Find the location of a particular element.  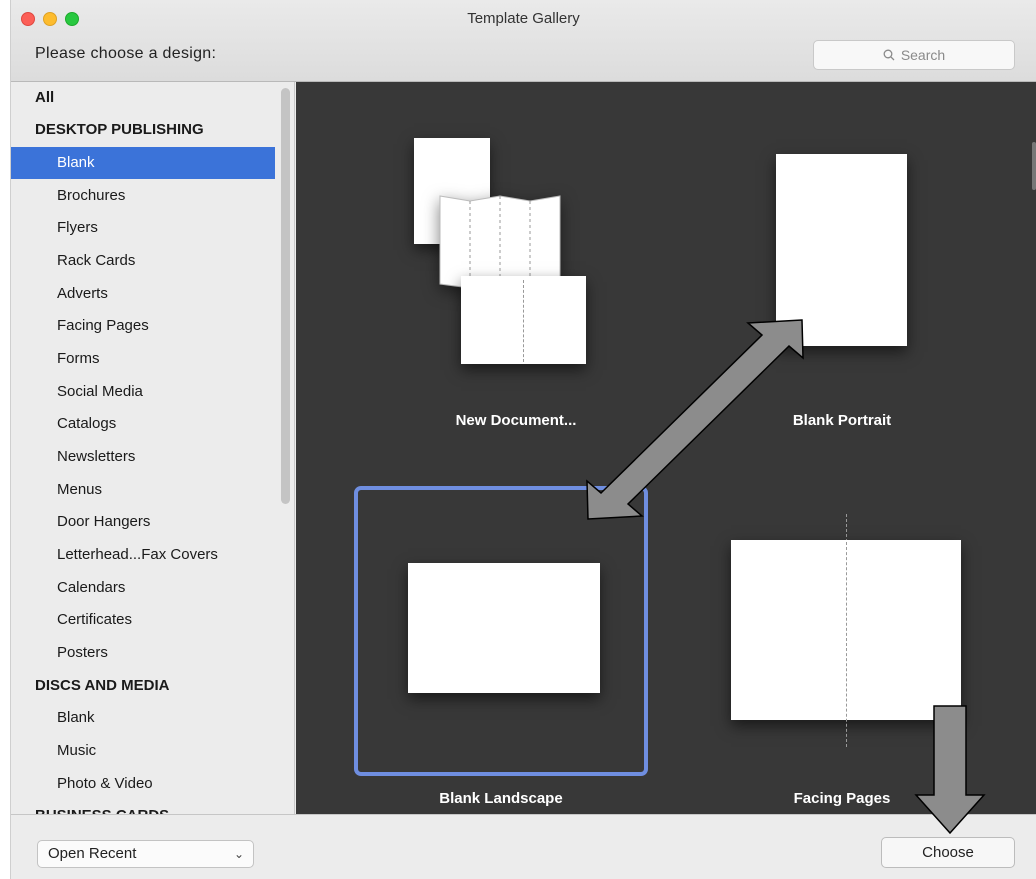

search-field: Search is located at coordinates (914, 55).